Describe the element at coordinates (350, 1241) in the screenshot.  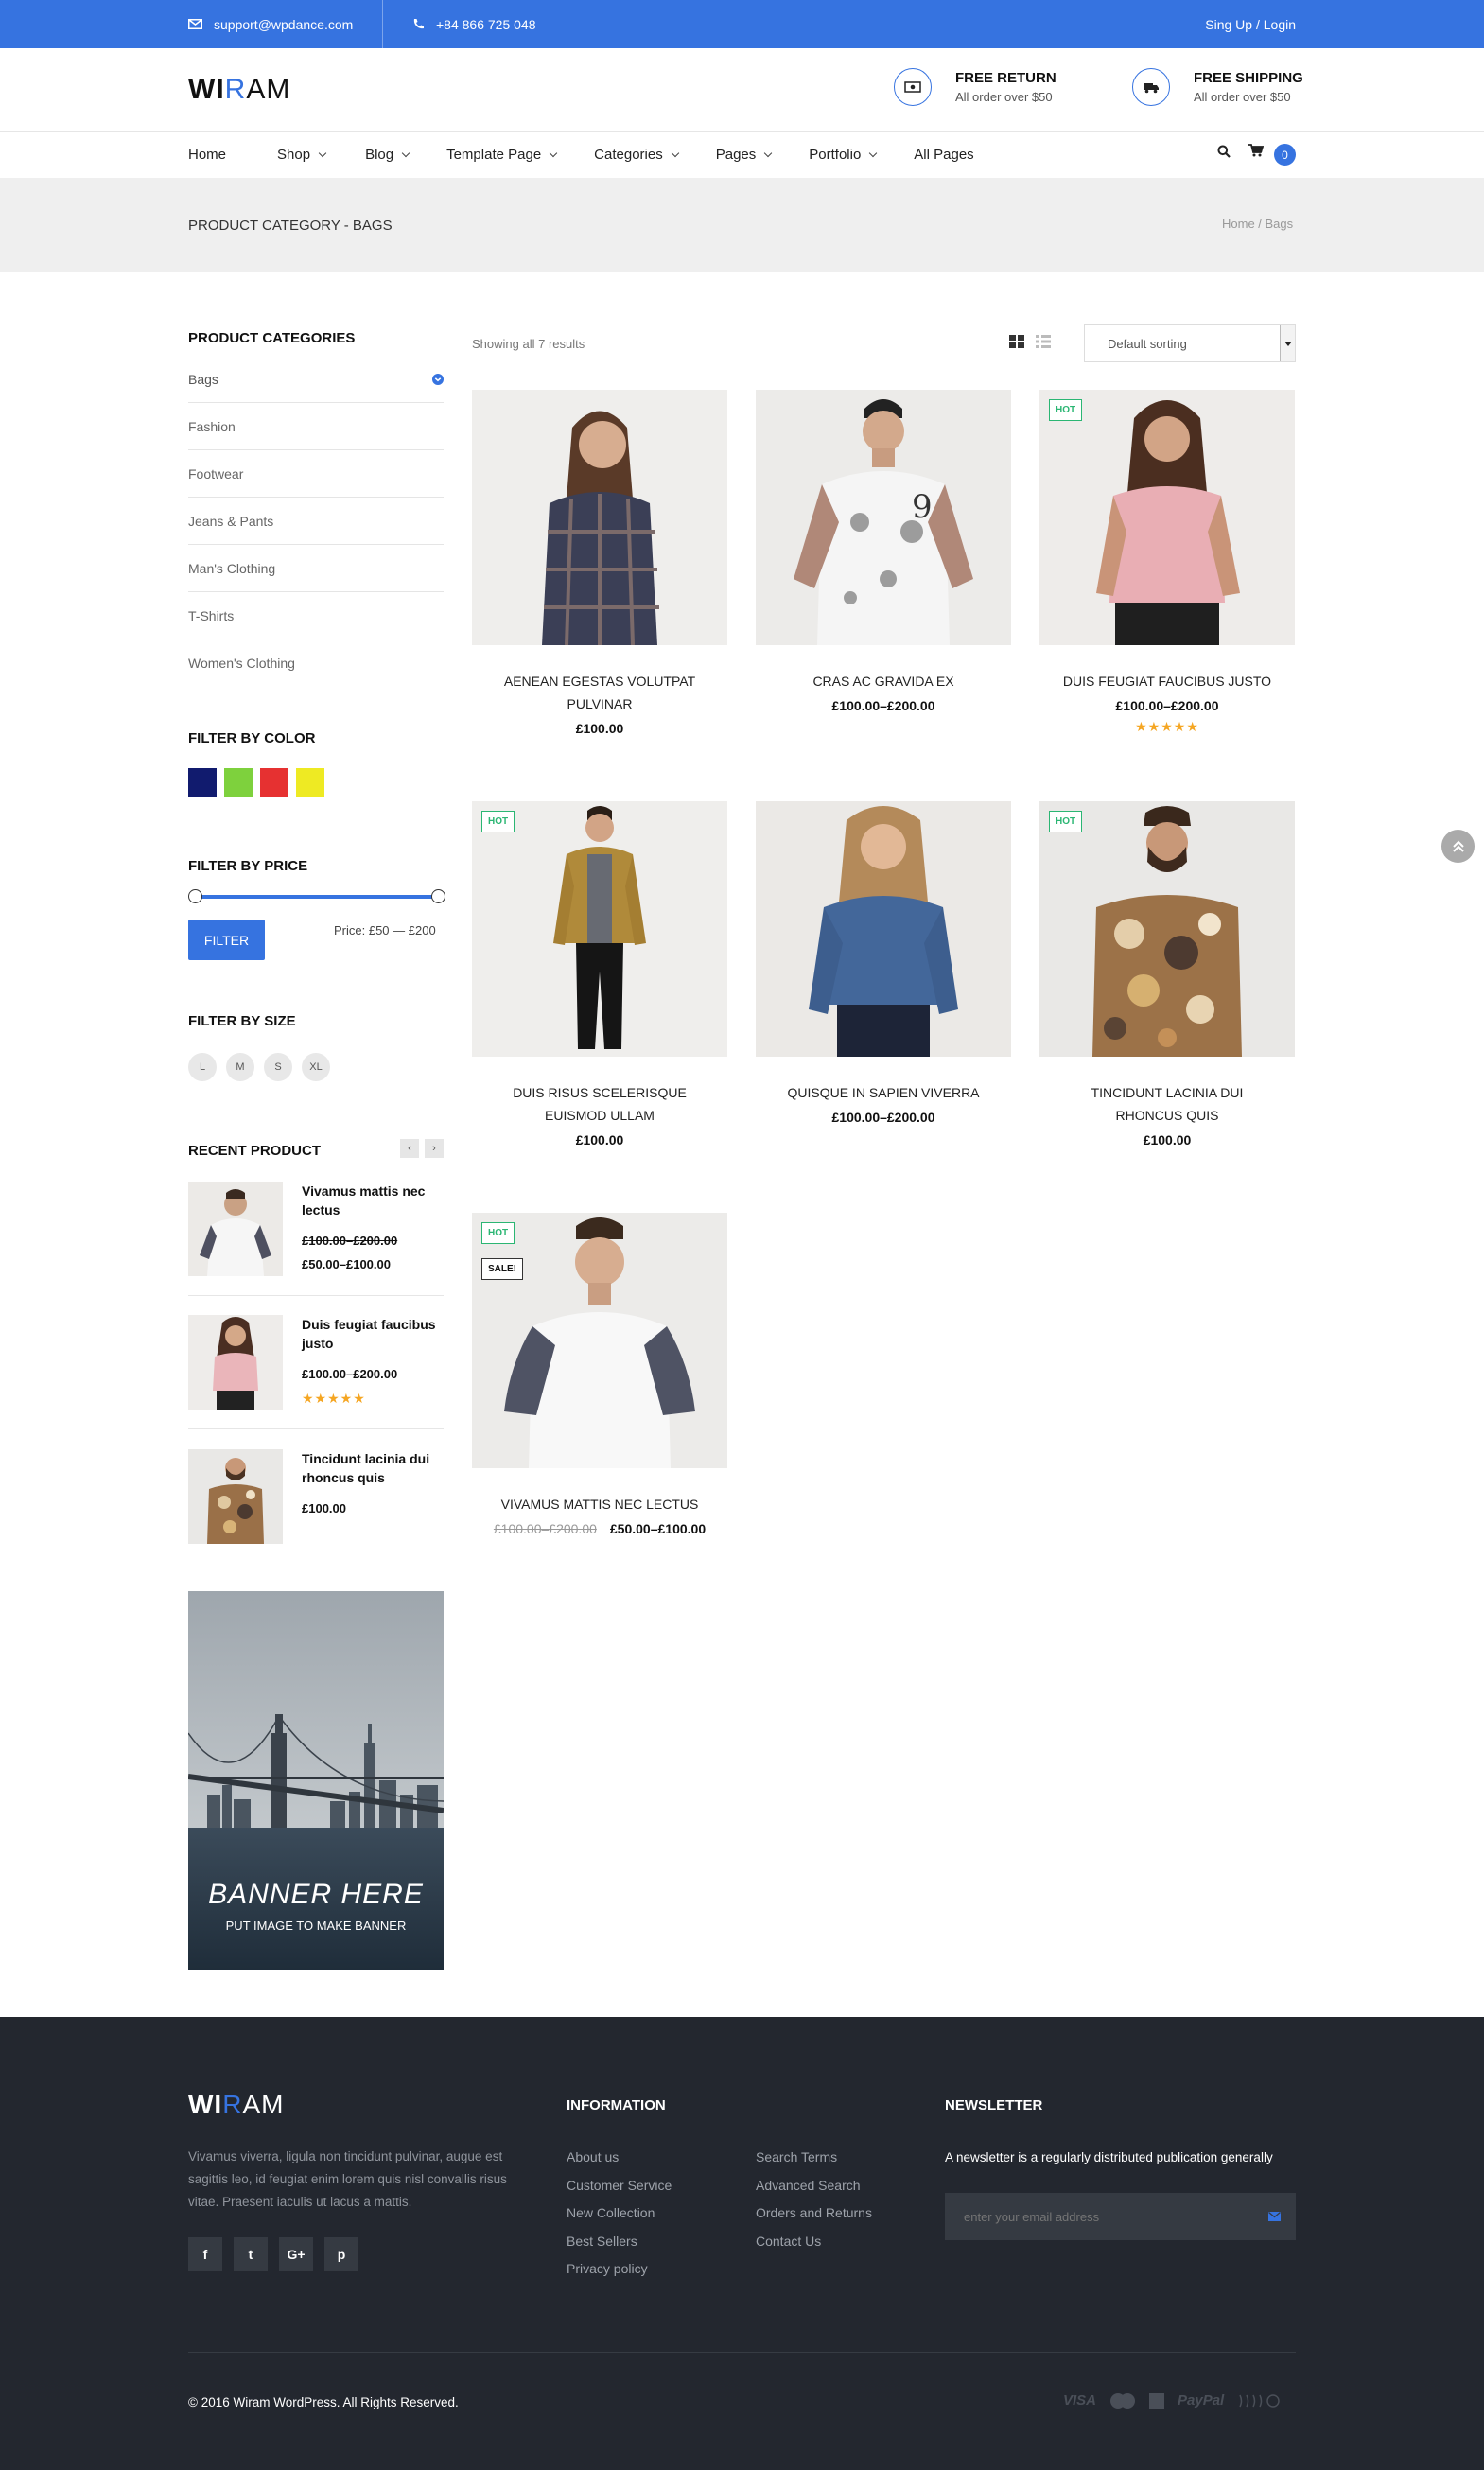
I see `recent-product-old-price: £100.00–£200.00` at that location.